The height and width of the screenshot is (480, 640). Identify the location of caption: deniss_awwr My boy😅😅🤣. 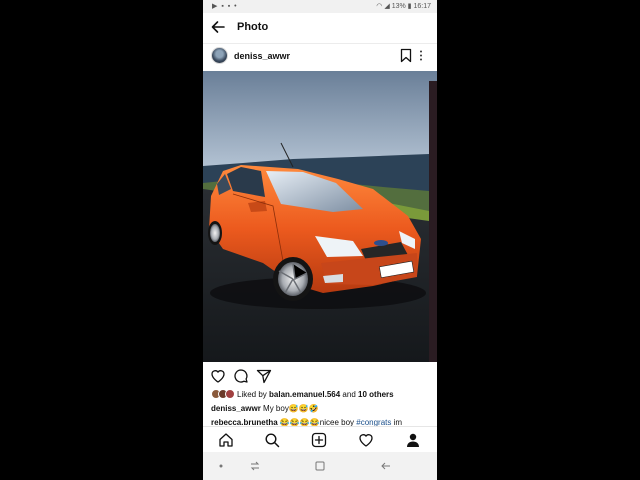
(265, 408).